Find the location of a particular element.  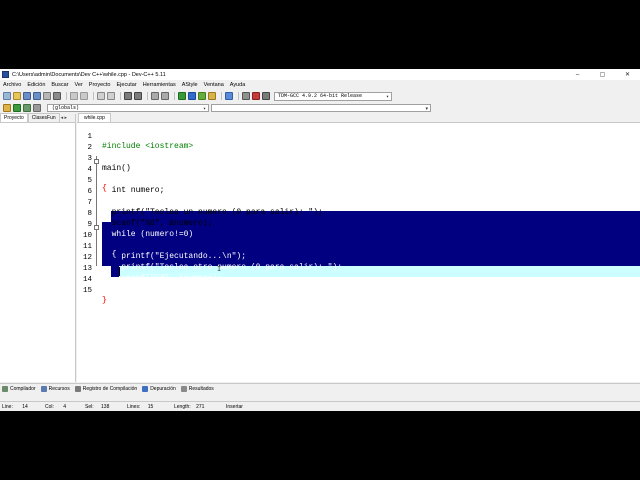

search-results-icon is located at coordinates (183, 388).